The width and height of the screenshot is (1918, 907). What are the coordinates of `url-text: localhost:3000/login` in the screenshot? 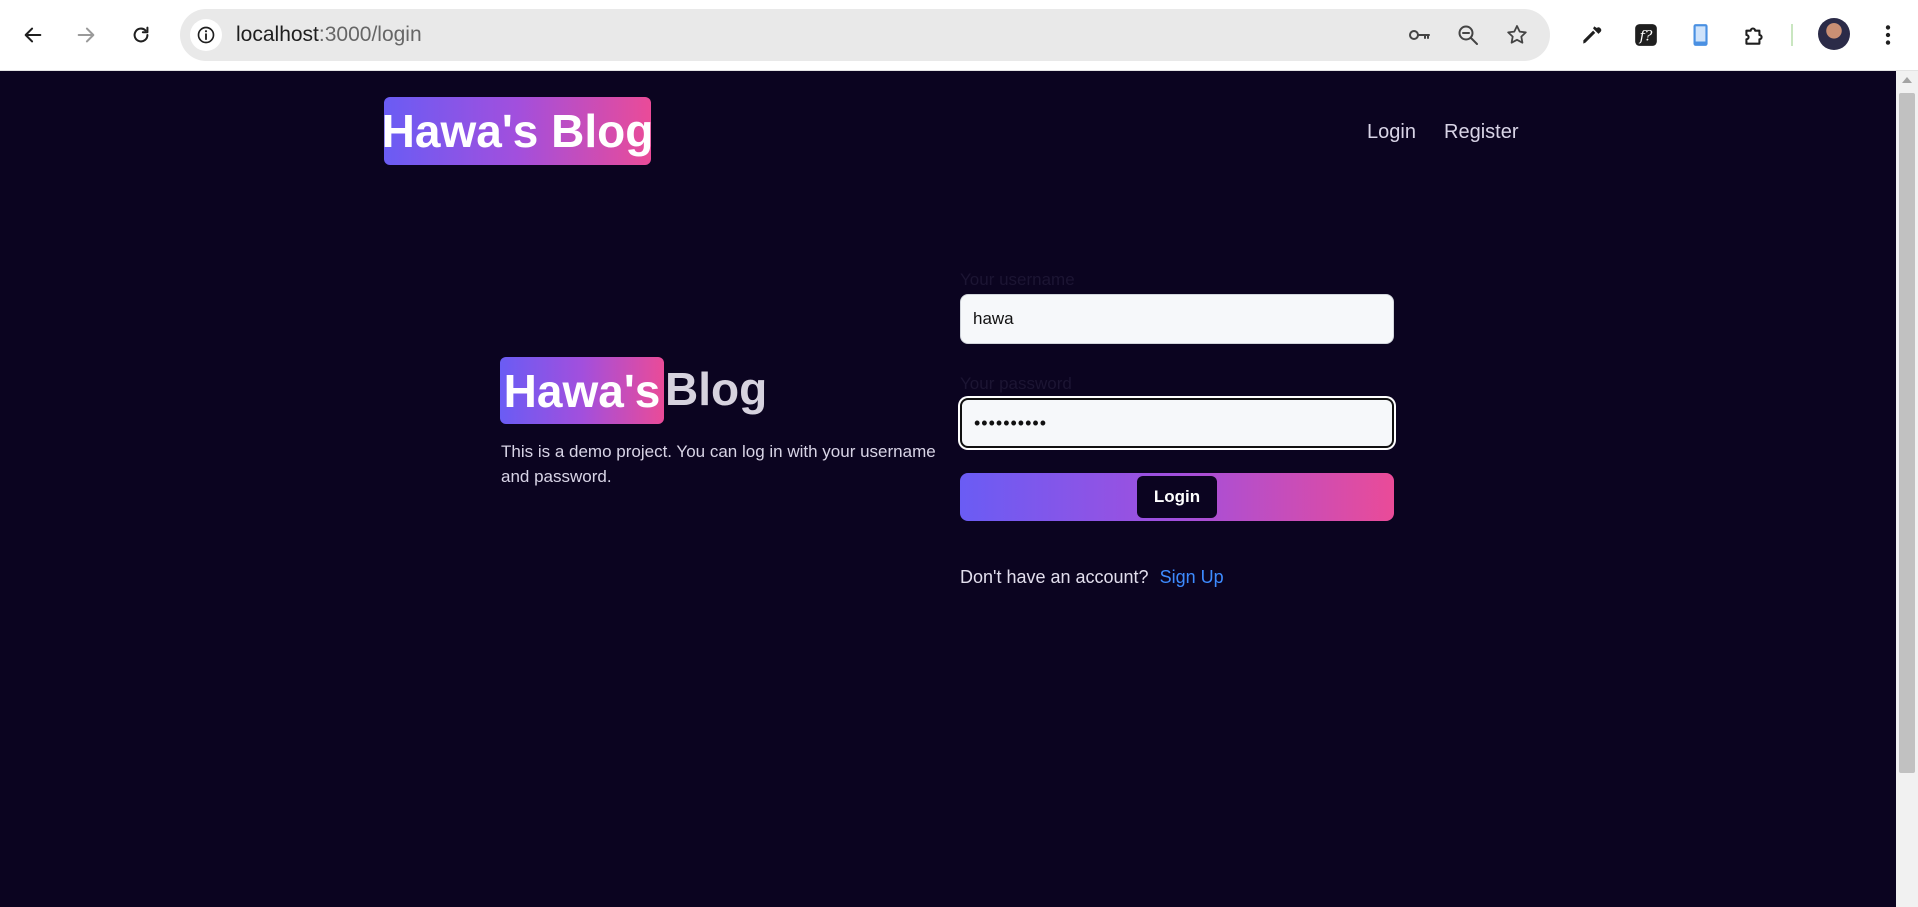 It's located at (329, 35).